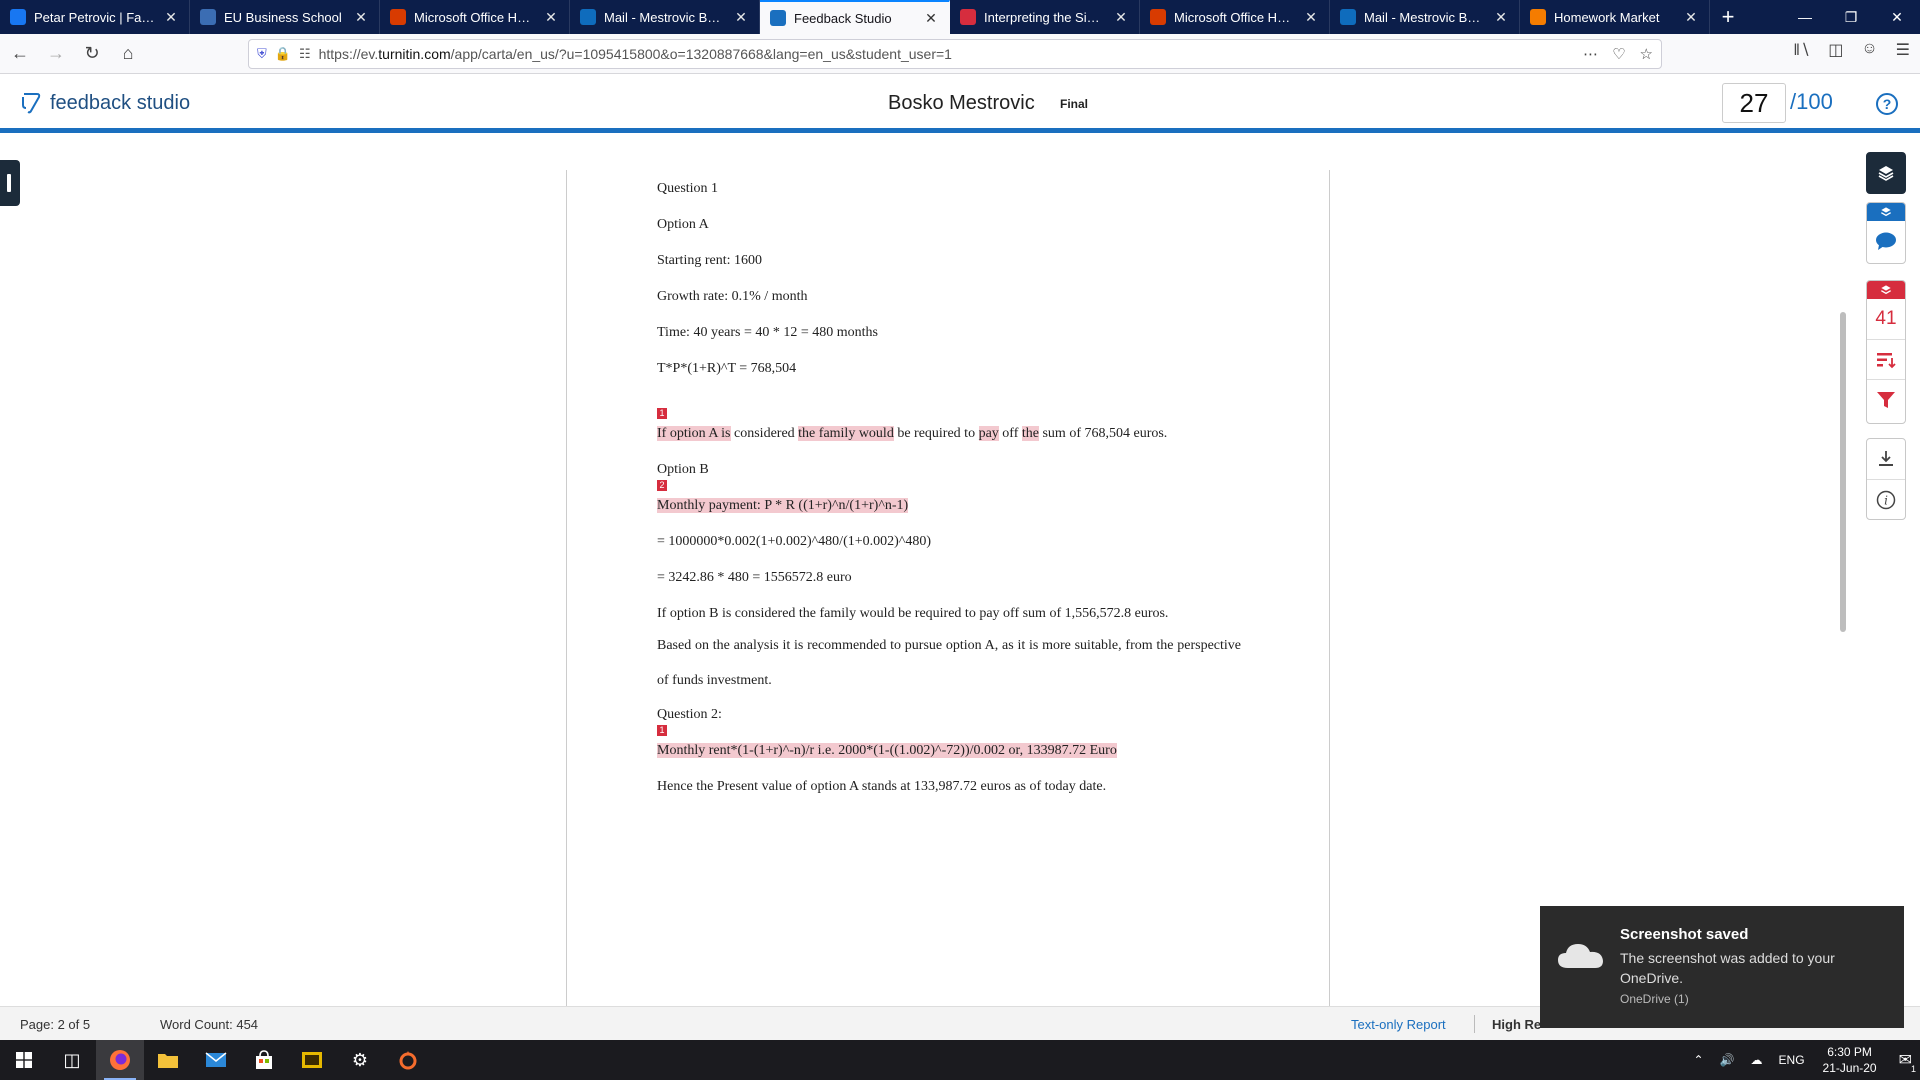 The width and height of the screenshot is (1920, 1080). Describe the element at coordinates (694, 433) in the screenshot. I see `highlighted-match-text: If option A is` at that location.